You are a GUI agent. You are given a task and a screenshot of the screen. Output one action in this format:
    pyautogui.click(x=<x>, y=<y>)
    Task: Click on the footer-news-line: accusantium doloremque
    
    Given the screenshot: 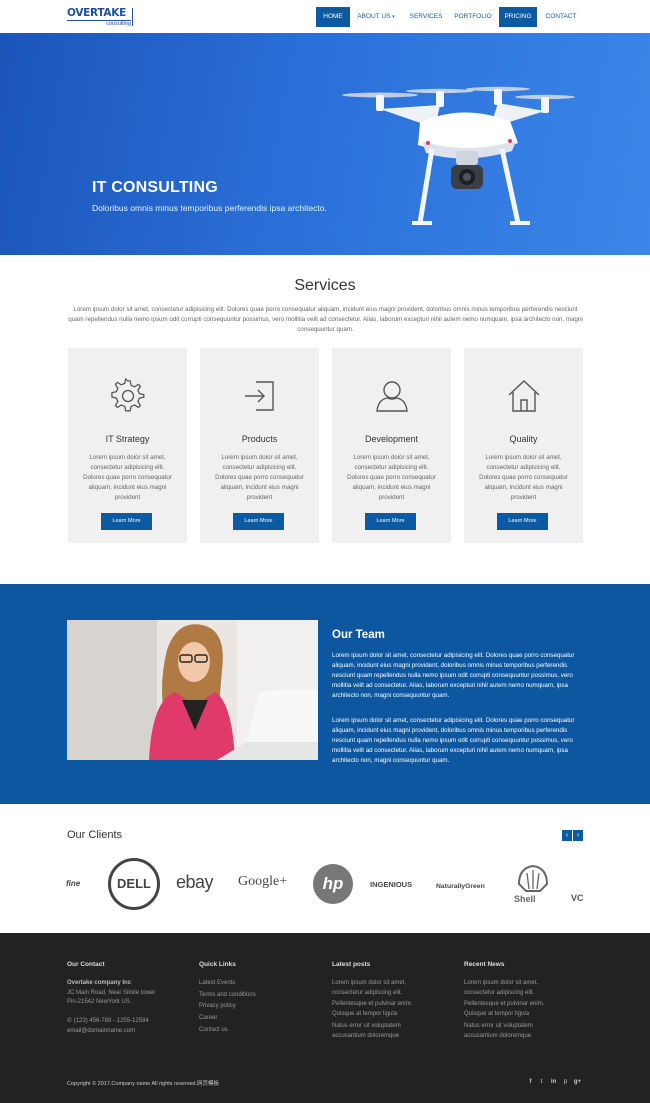 What is the action you would take?
    pyautogui.click(x=497, y=1036)
    